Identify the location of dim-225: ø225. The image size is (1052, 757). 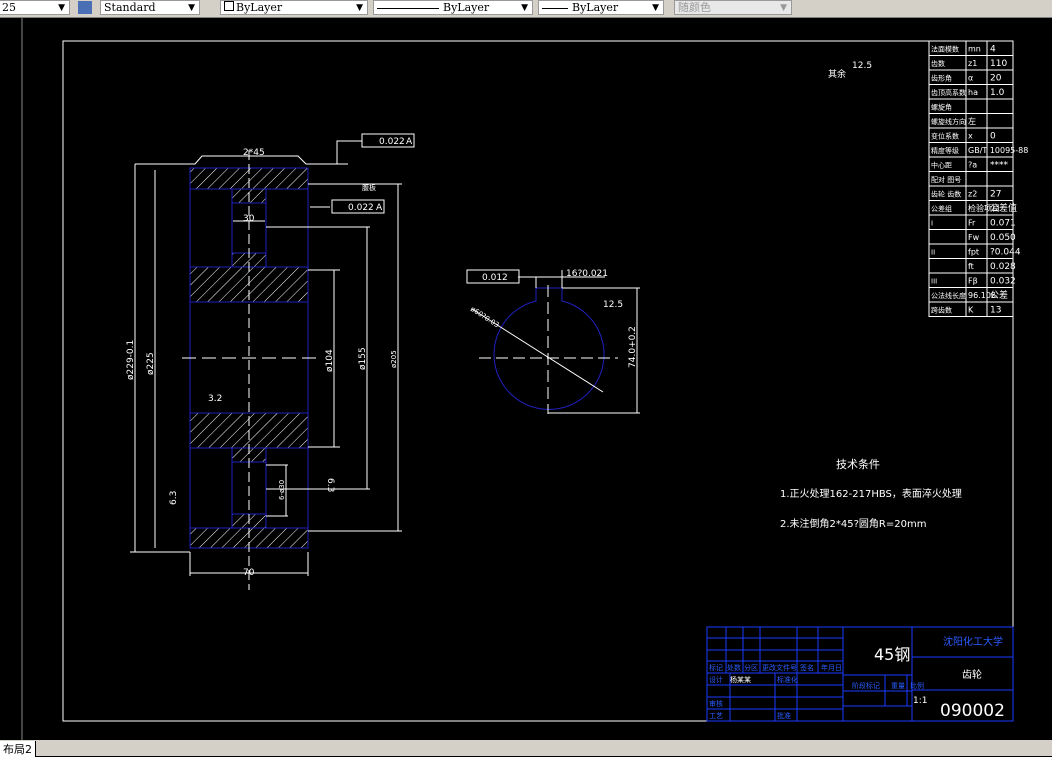
(151, 363).